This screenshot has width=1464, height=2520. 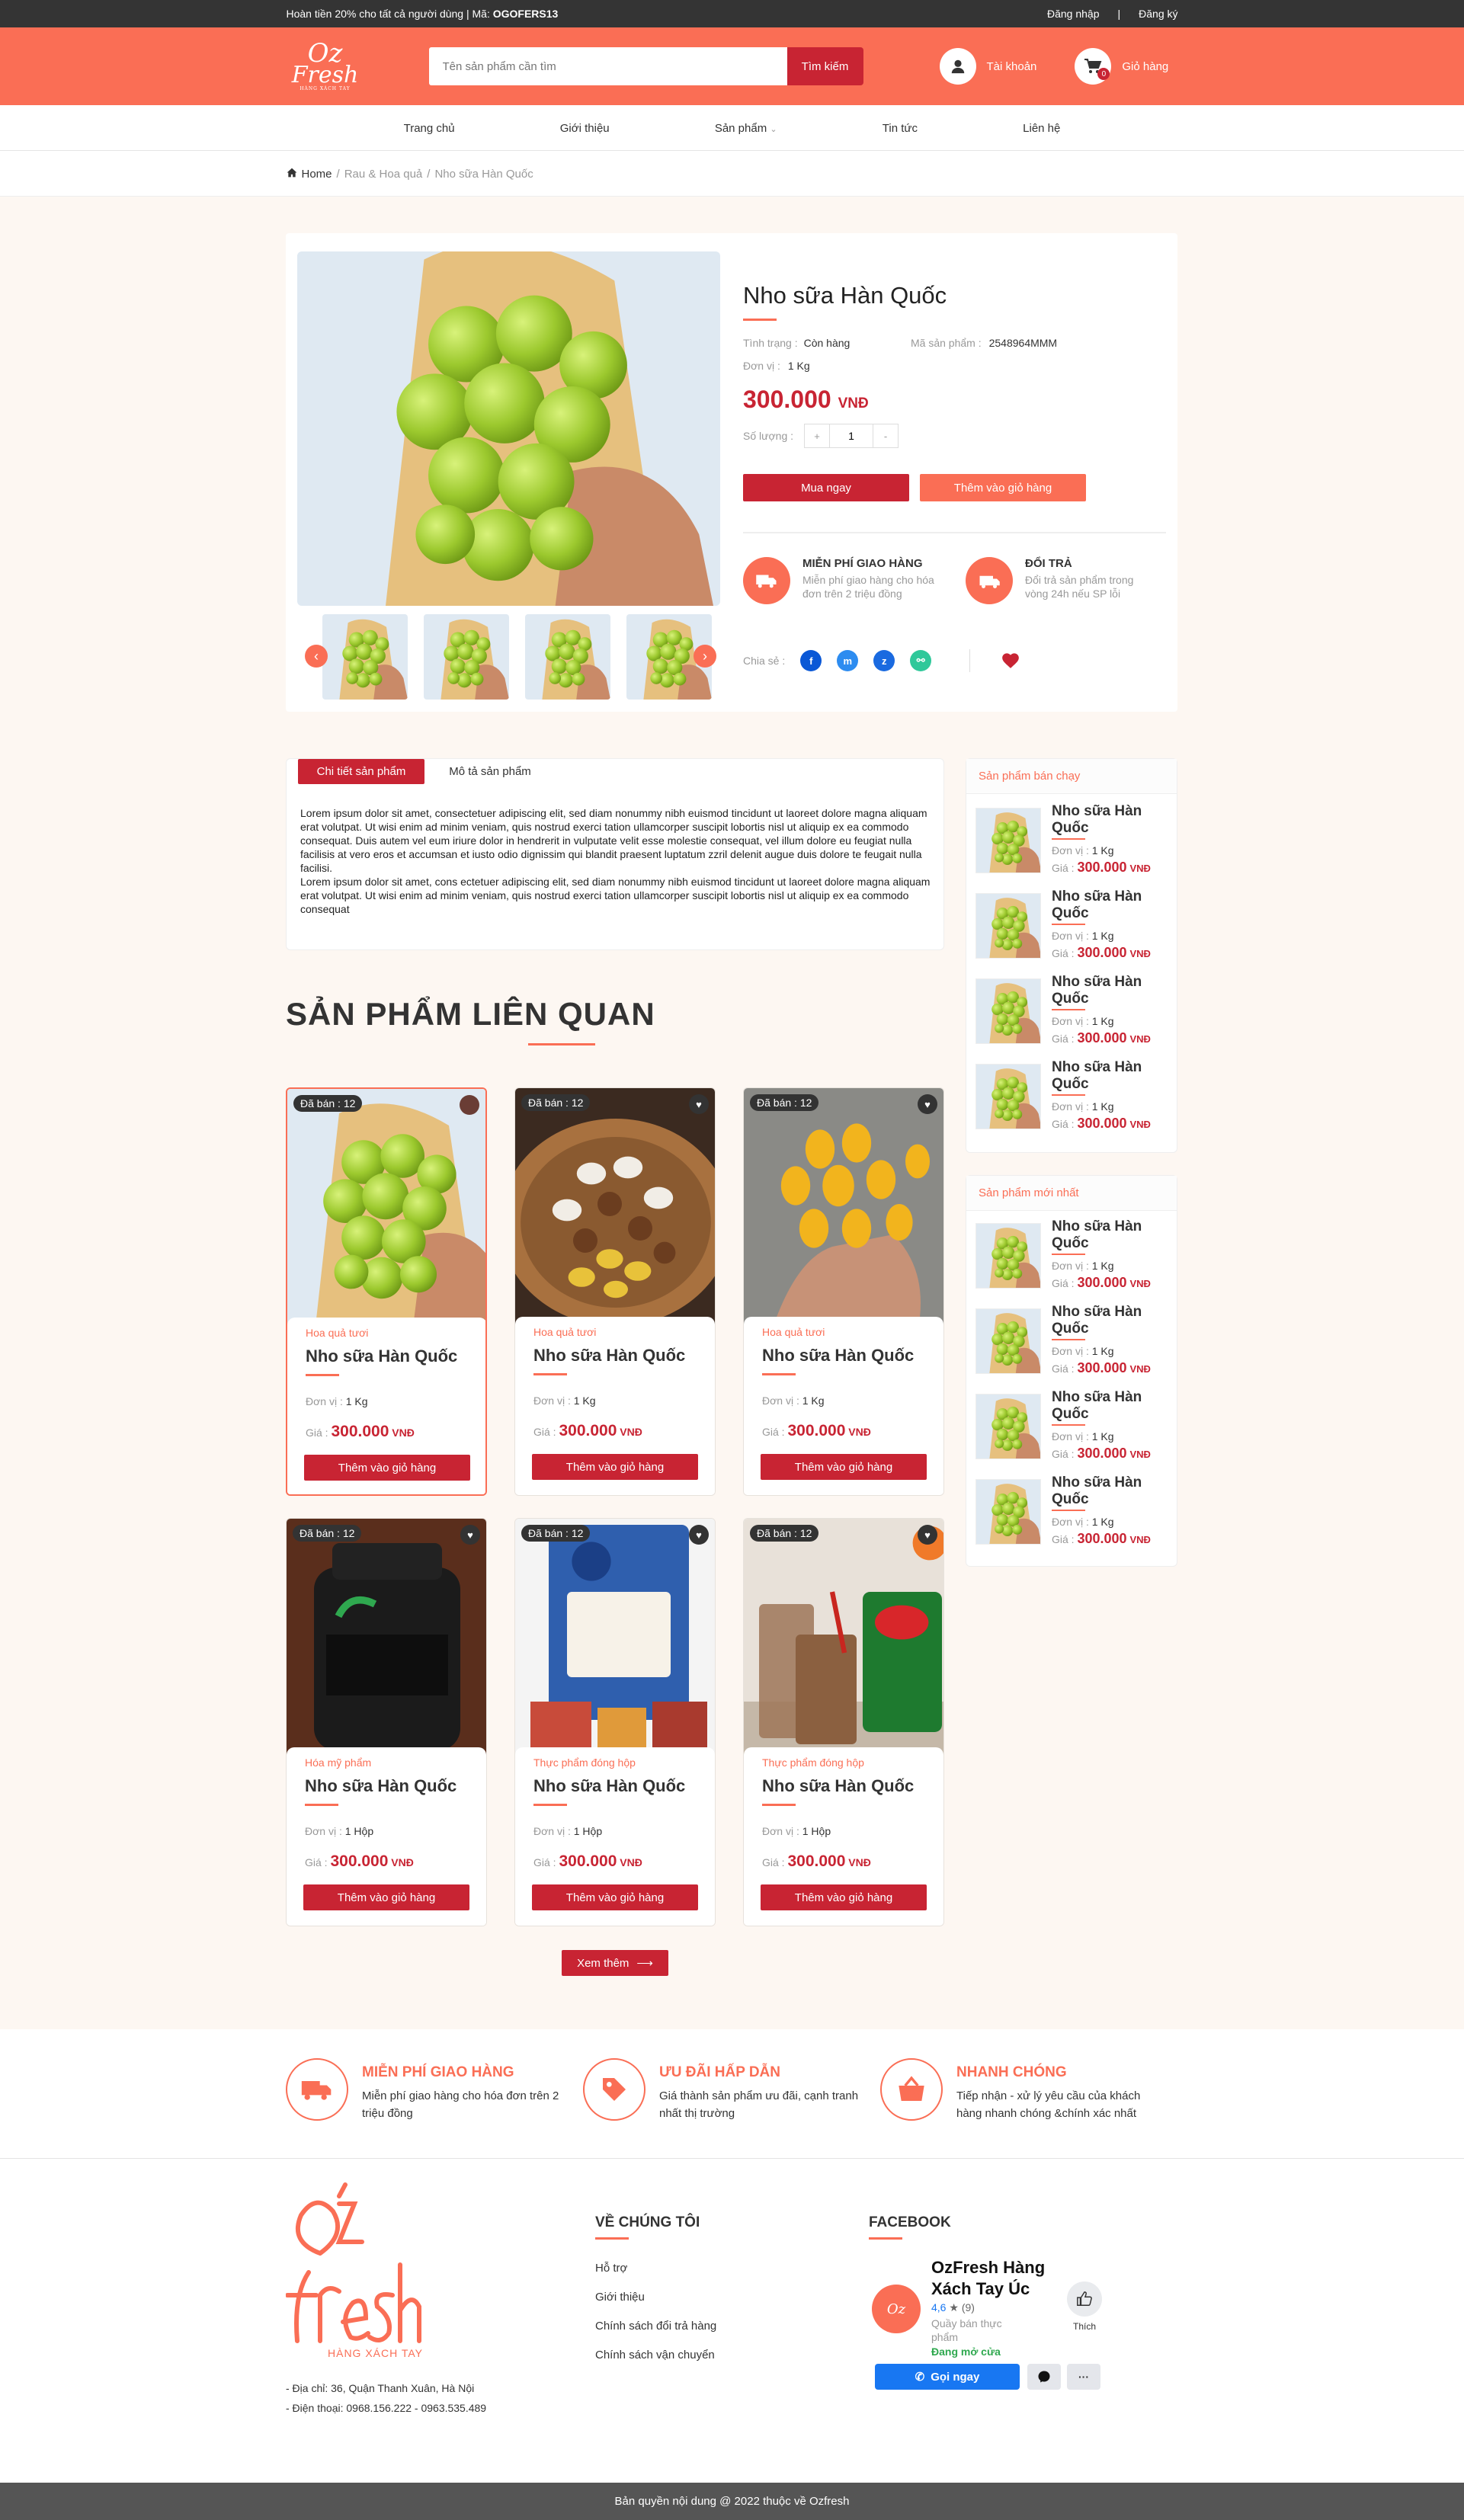 I want to click on nav-about: Giới thiệu, so click(x=585, y=128).